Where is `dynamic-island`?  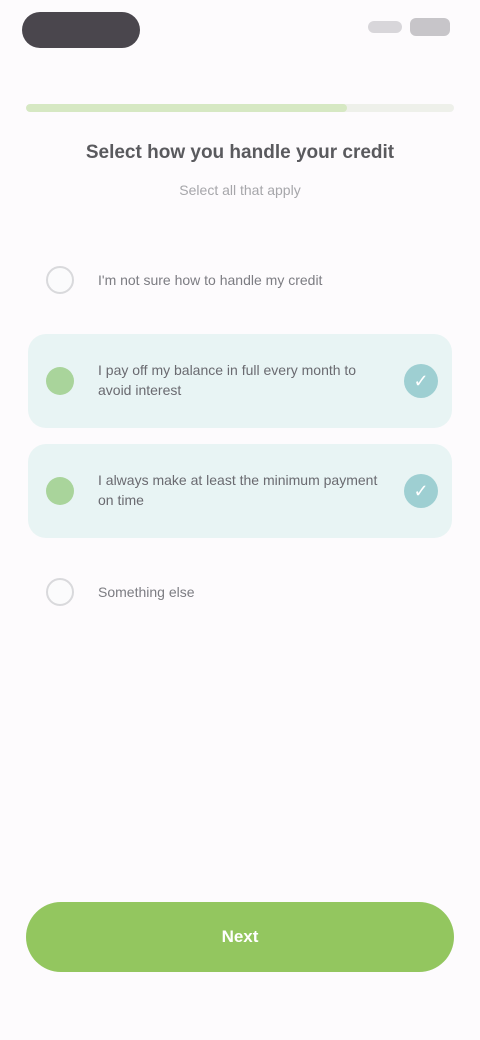
dynamic-island is located at coordinates (81, 30).